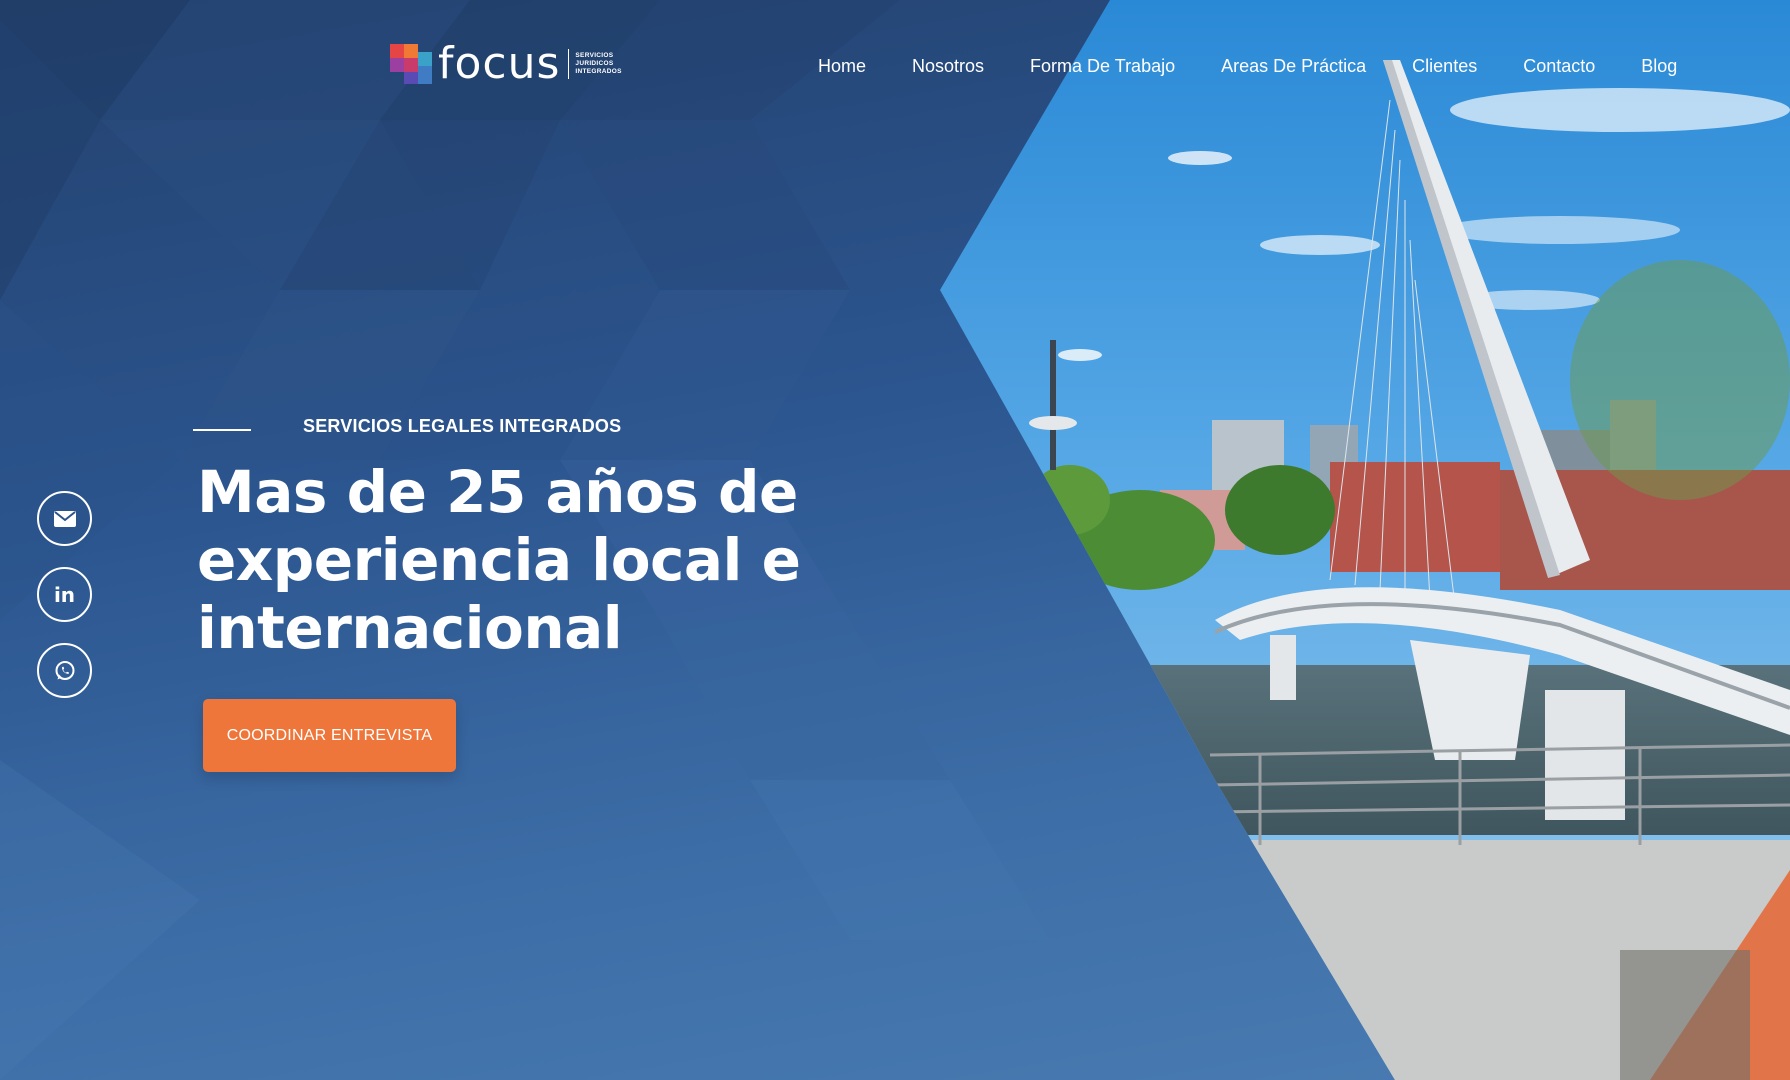  I want to click on social-links: in, so click(64, 605).